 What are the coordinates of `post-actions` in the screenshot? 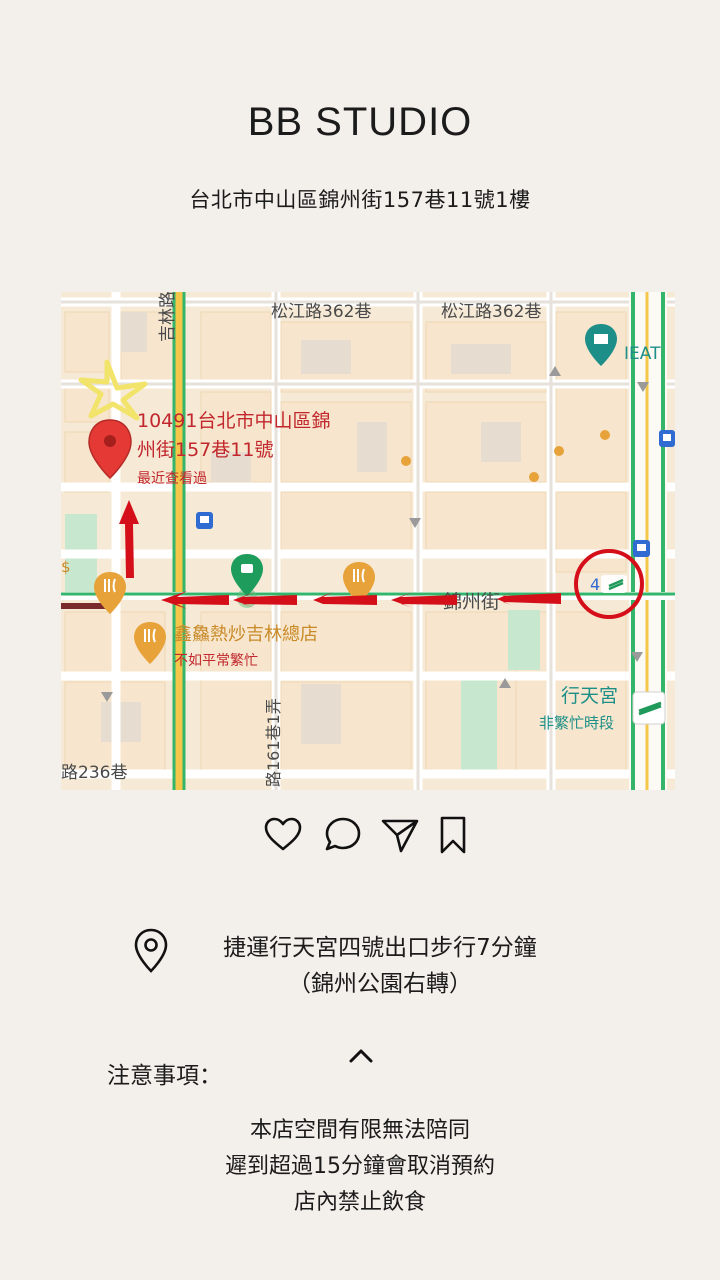 It's located at (368, 835).